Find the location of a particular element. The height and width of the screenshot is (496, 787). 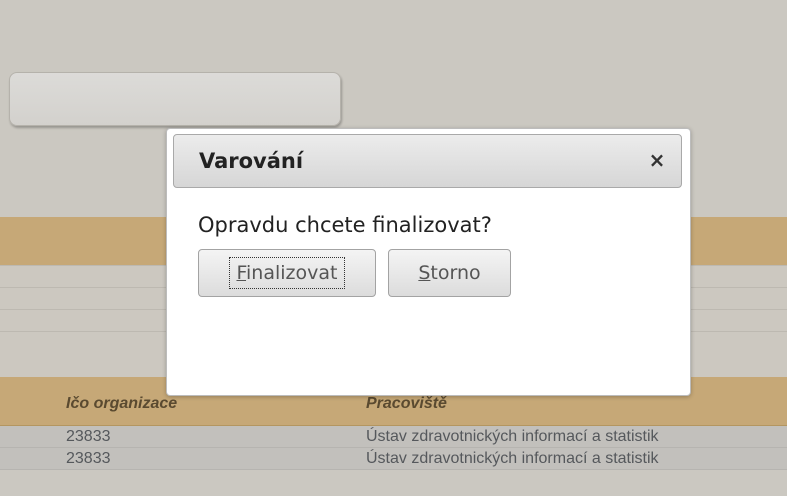

dialog-message: Opravdu chcete finalizovat? is located at coordinates (345, 225).